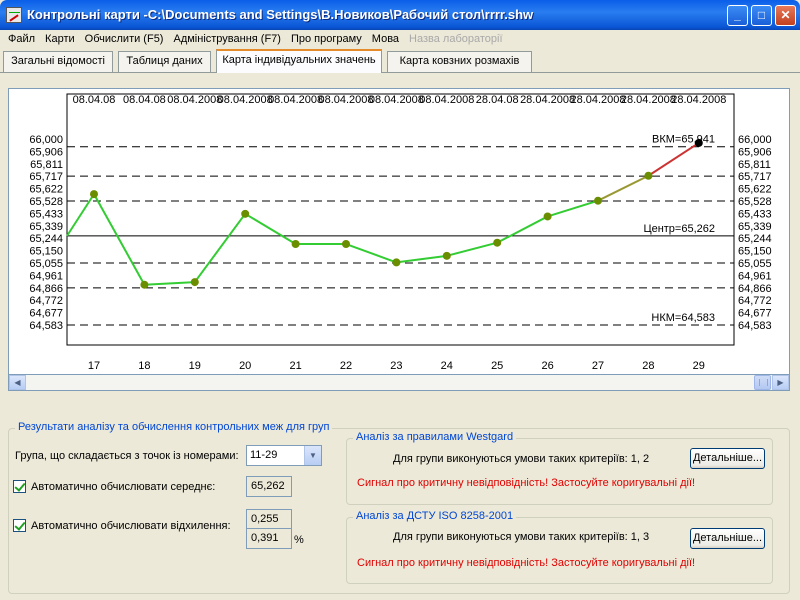 The width and height of the screenshot is (800, 600). What do you see at coordinates (456, 39) in the screenshot?
I see `menu-lab-name: Назва лабораторії` at bounding box center [456, 39].